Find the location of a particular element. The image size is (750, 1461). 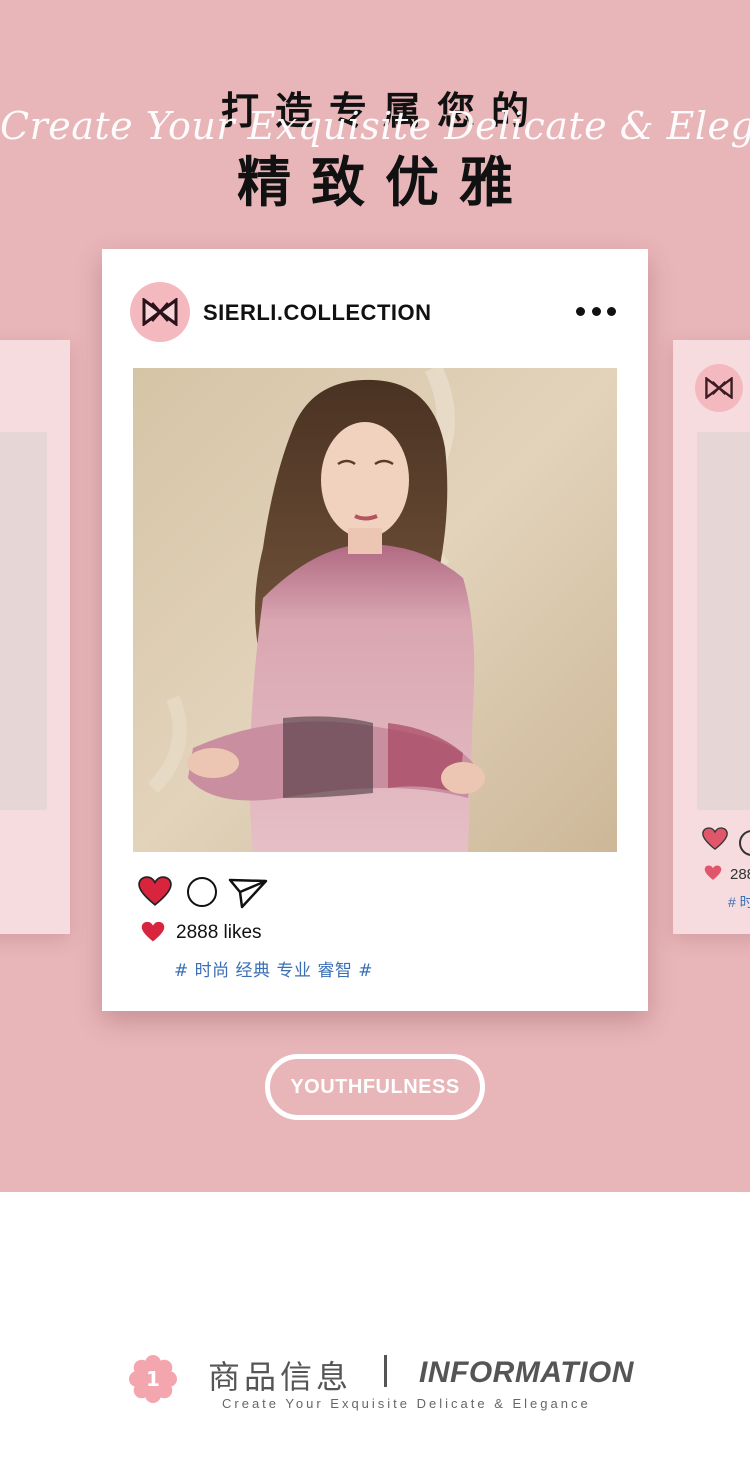

hashtags: # 时尚 经典 专业 睿智 # is located at coordinates (273, 968).